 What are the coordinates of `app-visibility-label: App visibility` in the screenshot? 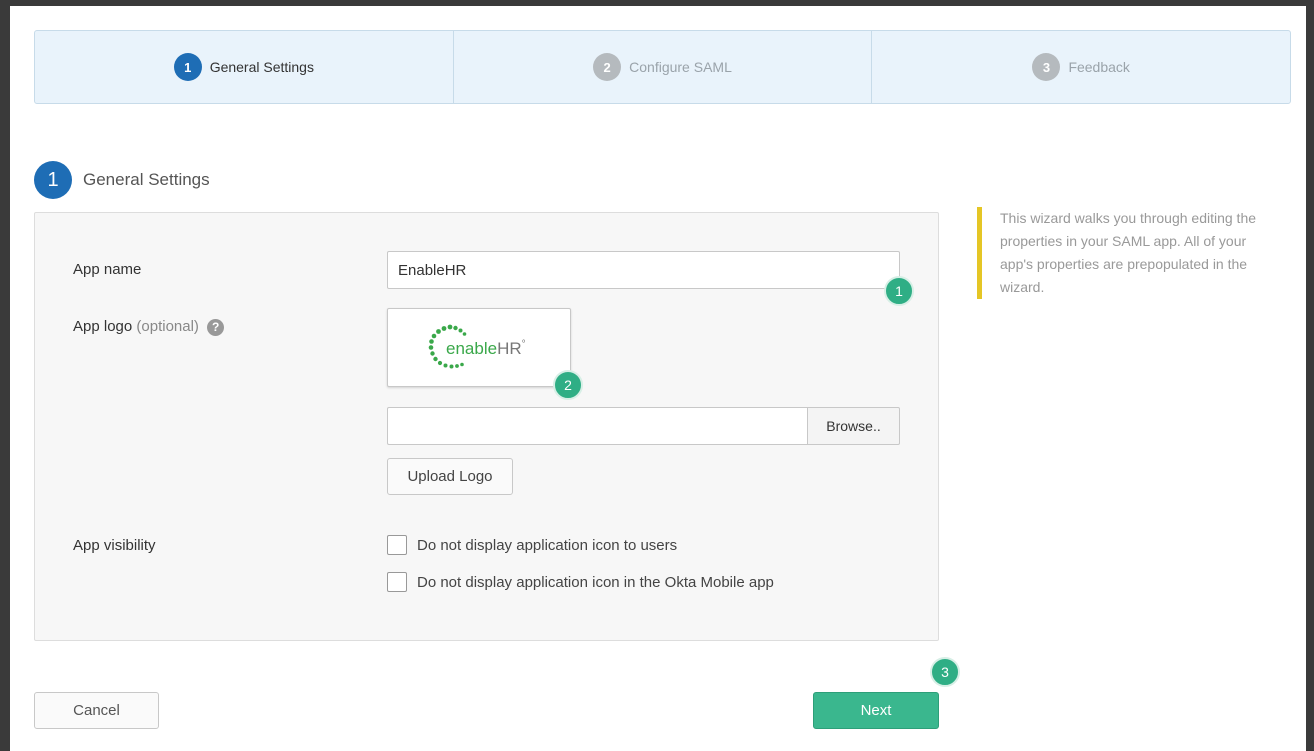 It's located at (114, 545).